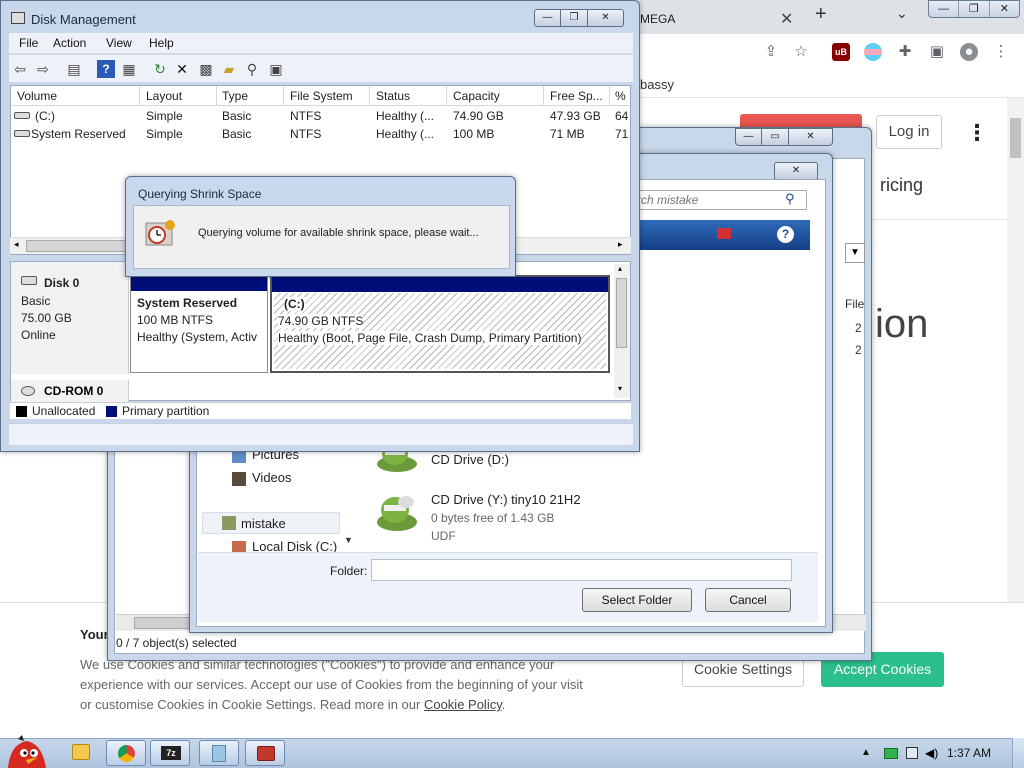 The image size is (1024, 768). Describe the element at coordinates (176, 643) in the screenshot. I see `explorer-status: 0 / 7 object(s) selected` at that location.